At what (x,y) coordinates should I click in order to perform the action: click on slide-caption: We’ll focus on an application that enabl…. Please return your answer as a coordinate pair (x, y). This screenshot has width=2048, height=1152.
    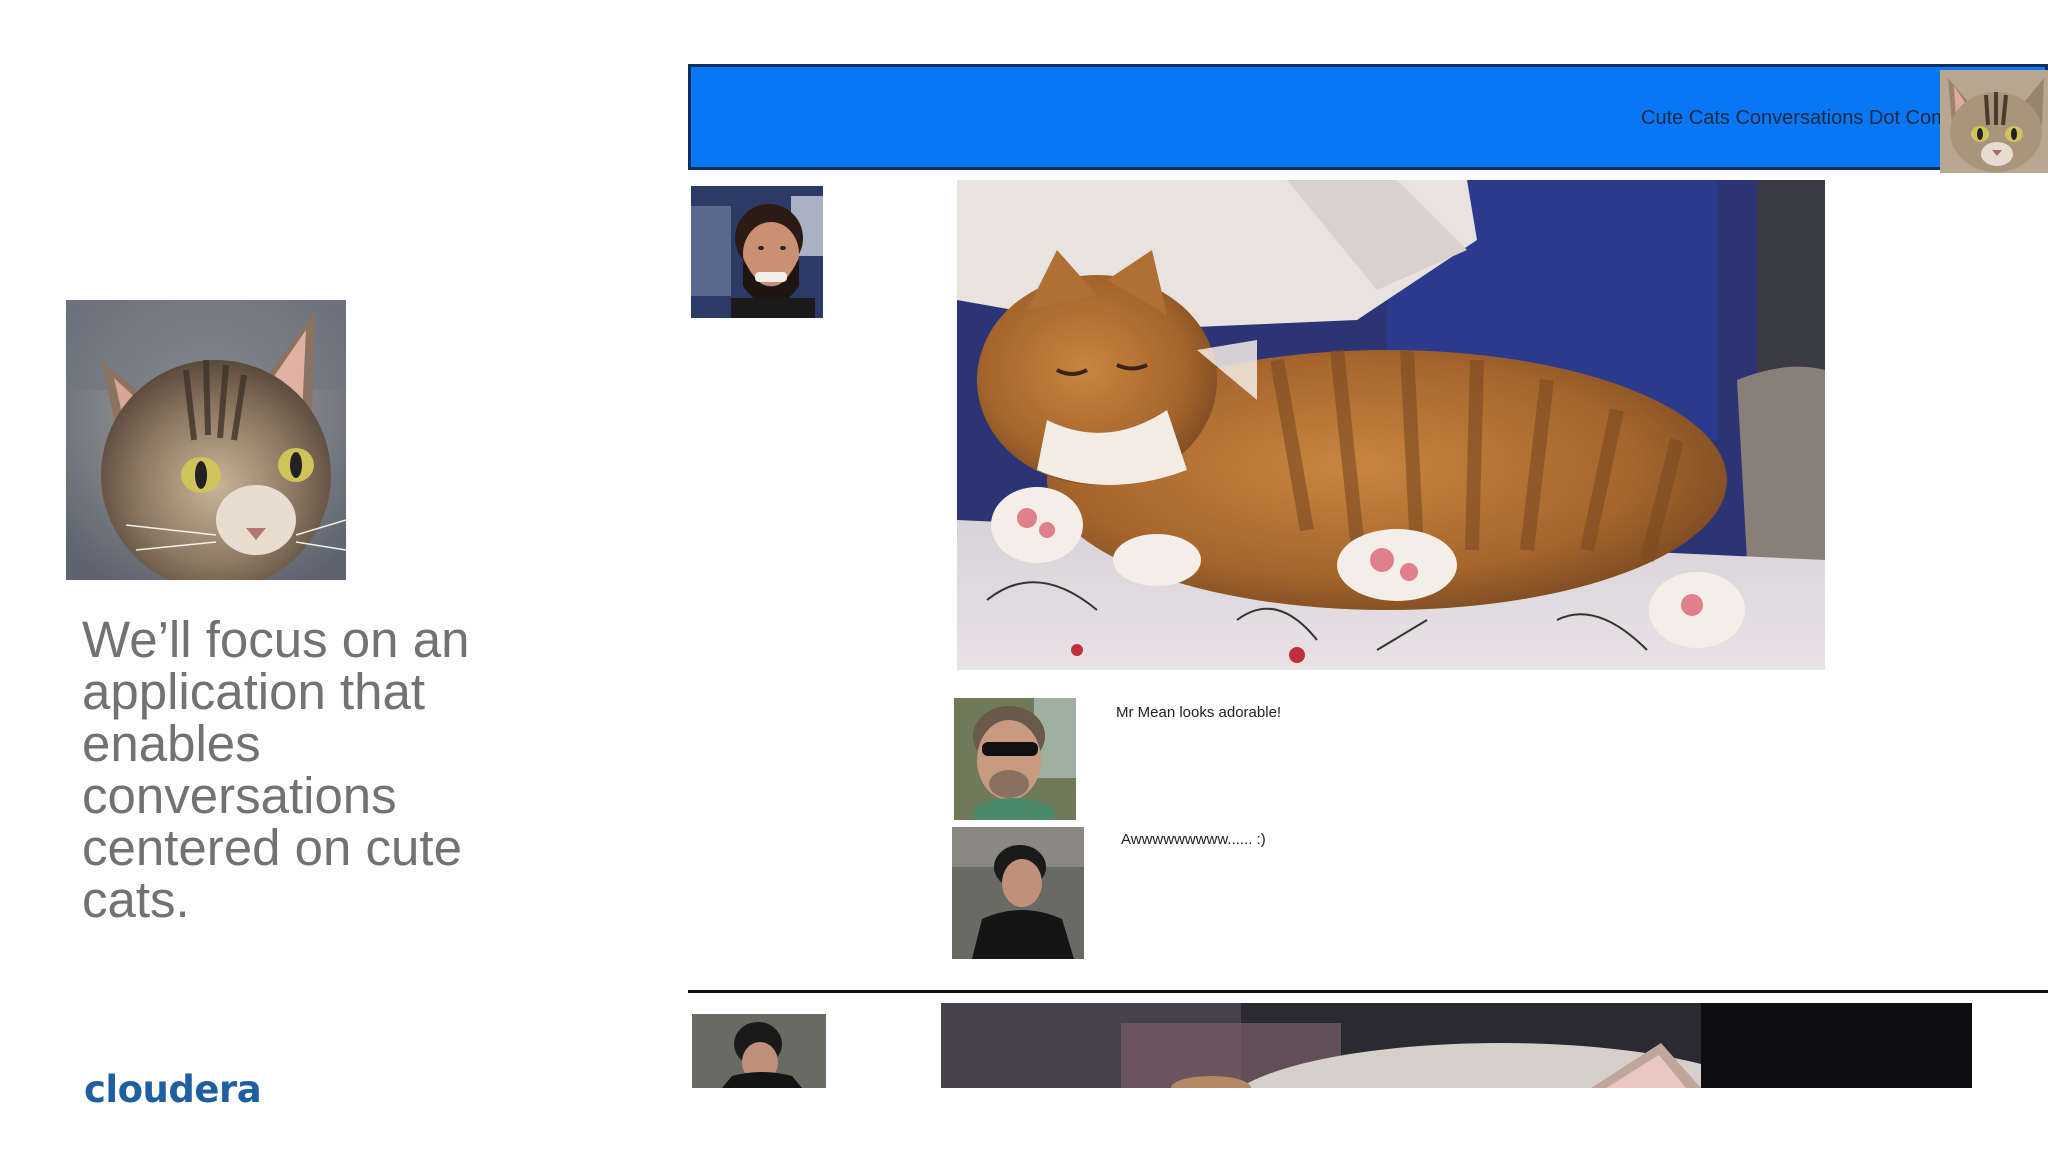
    Looking at the image, I should click on (276, 769).